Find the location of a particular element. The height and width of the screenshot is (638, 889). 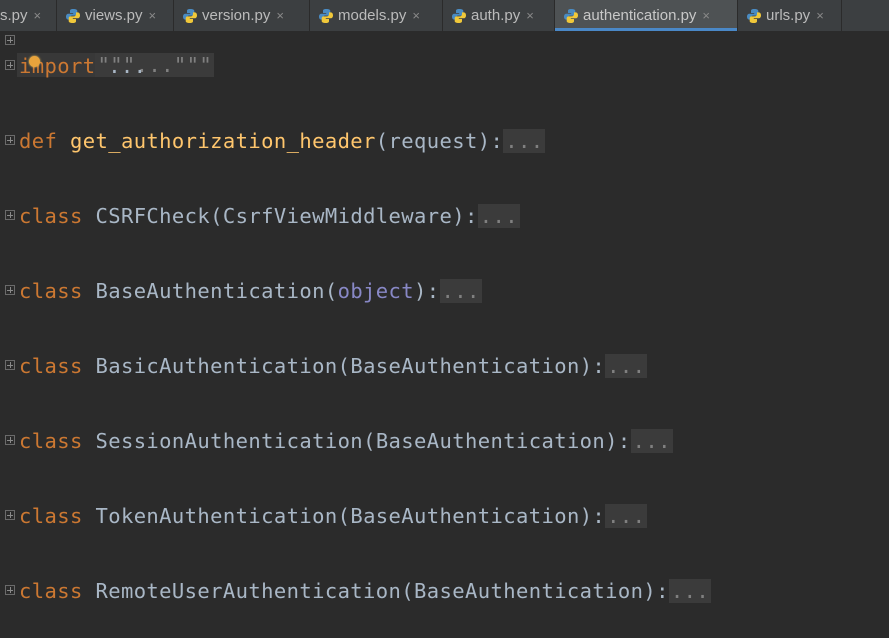

tab-label: models.py is located at coordinates (372, 15).